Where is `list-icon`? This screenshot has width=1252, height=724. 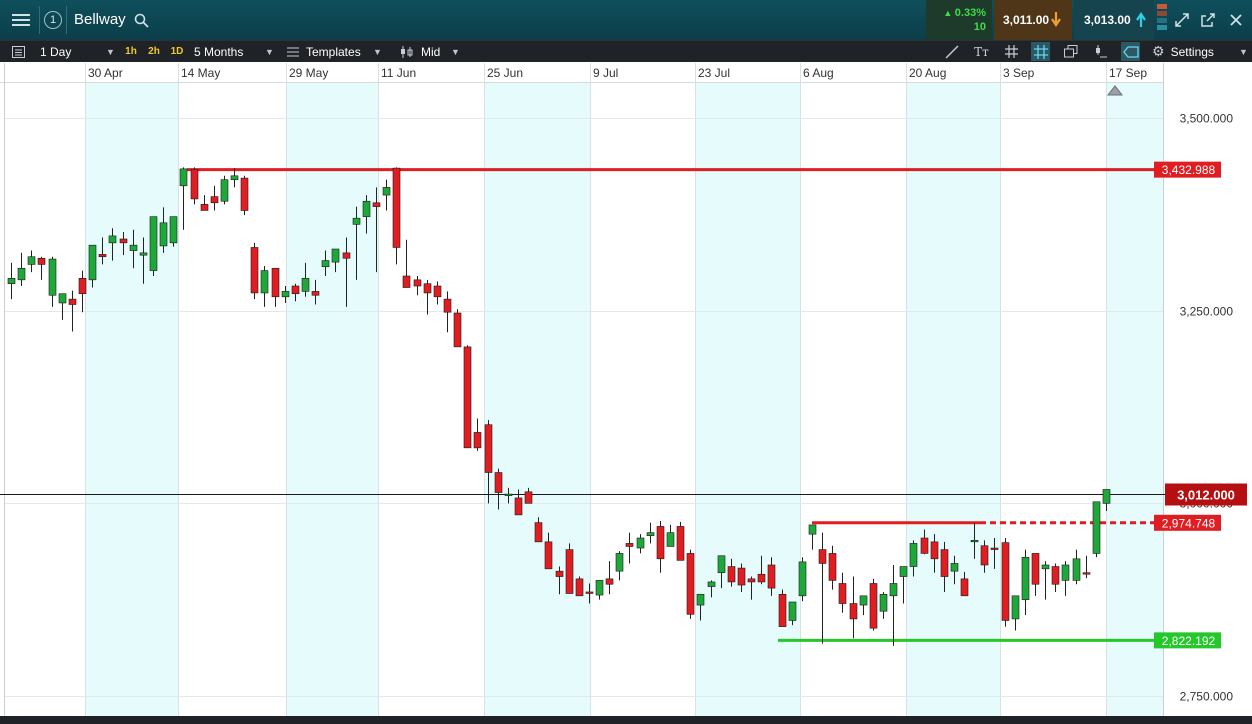
list-icon is located at coordinates (18, 51).